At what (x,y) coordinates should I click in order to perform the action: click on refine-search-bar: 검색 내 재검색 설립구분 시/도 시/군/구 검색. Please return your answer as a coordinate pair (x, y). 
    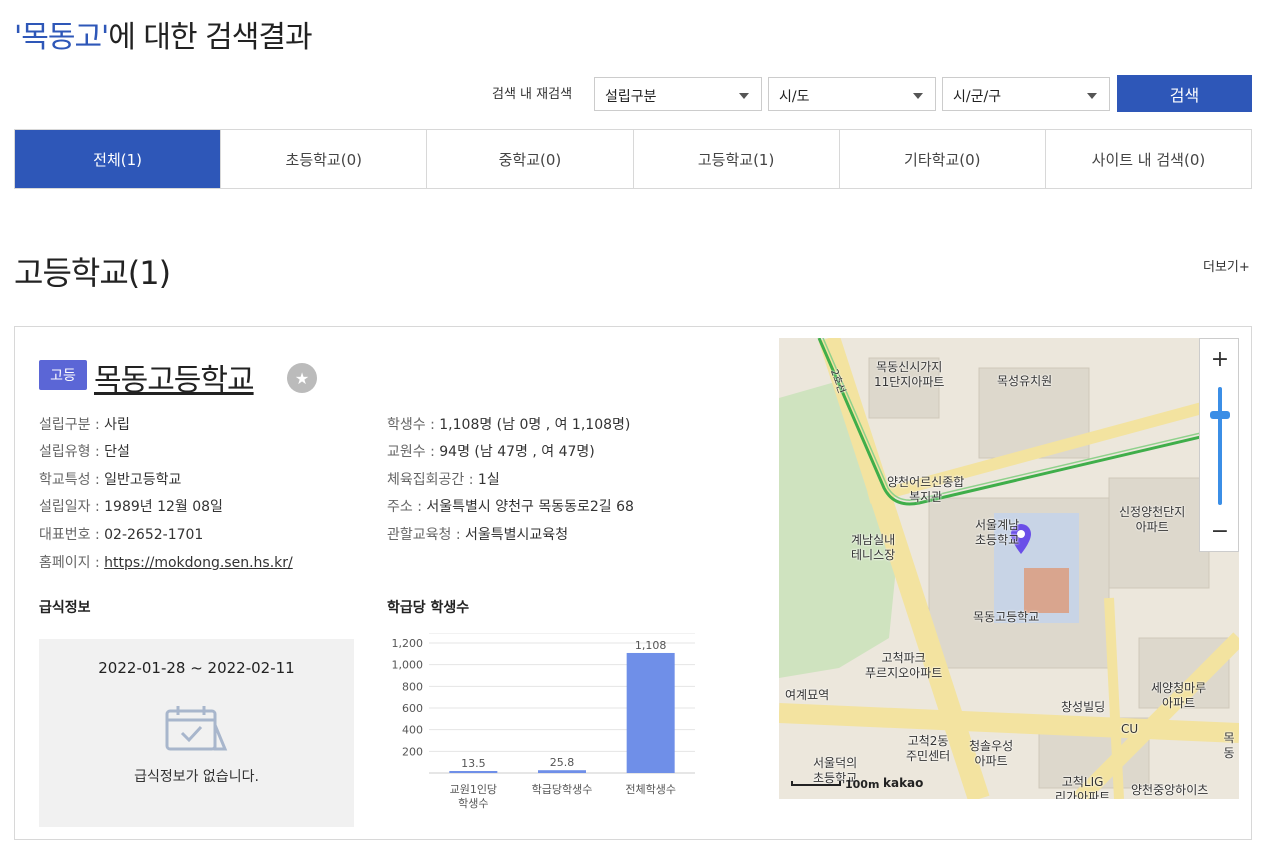
    Looking at the image, I should click on (634, 94).